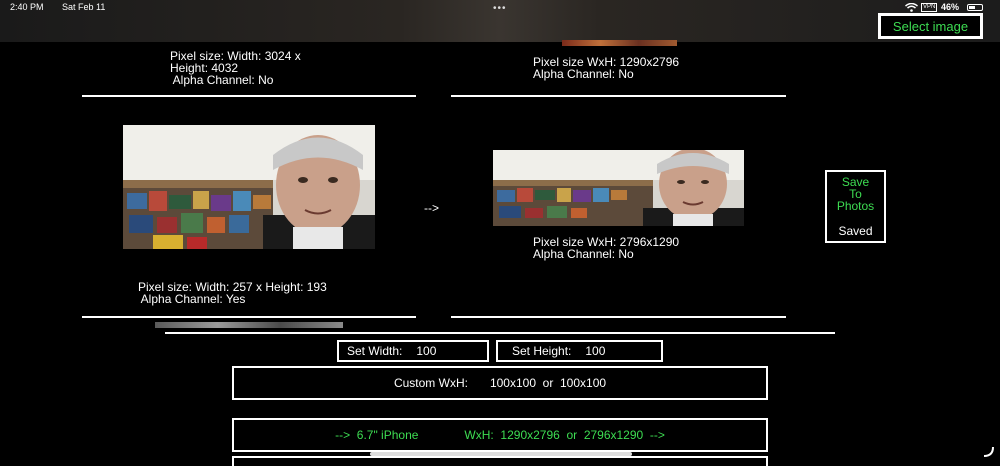 The width and height of the screenshot is (1000, 466). I want to click on top-right-alpha: Alpha Channel: No, so click(583, 74).